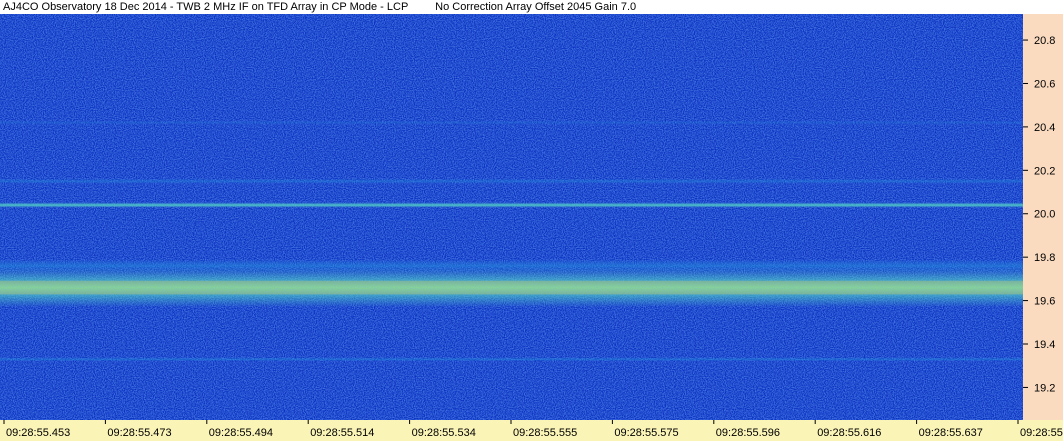  I want to click on y-tick-label: 20.8, so click(1044, 41).